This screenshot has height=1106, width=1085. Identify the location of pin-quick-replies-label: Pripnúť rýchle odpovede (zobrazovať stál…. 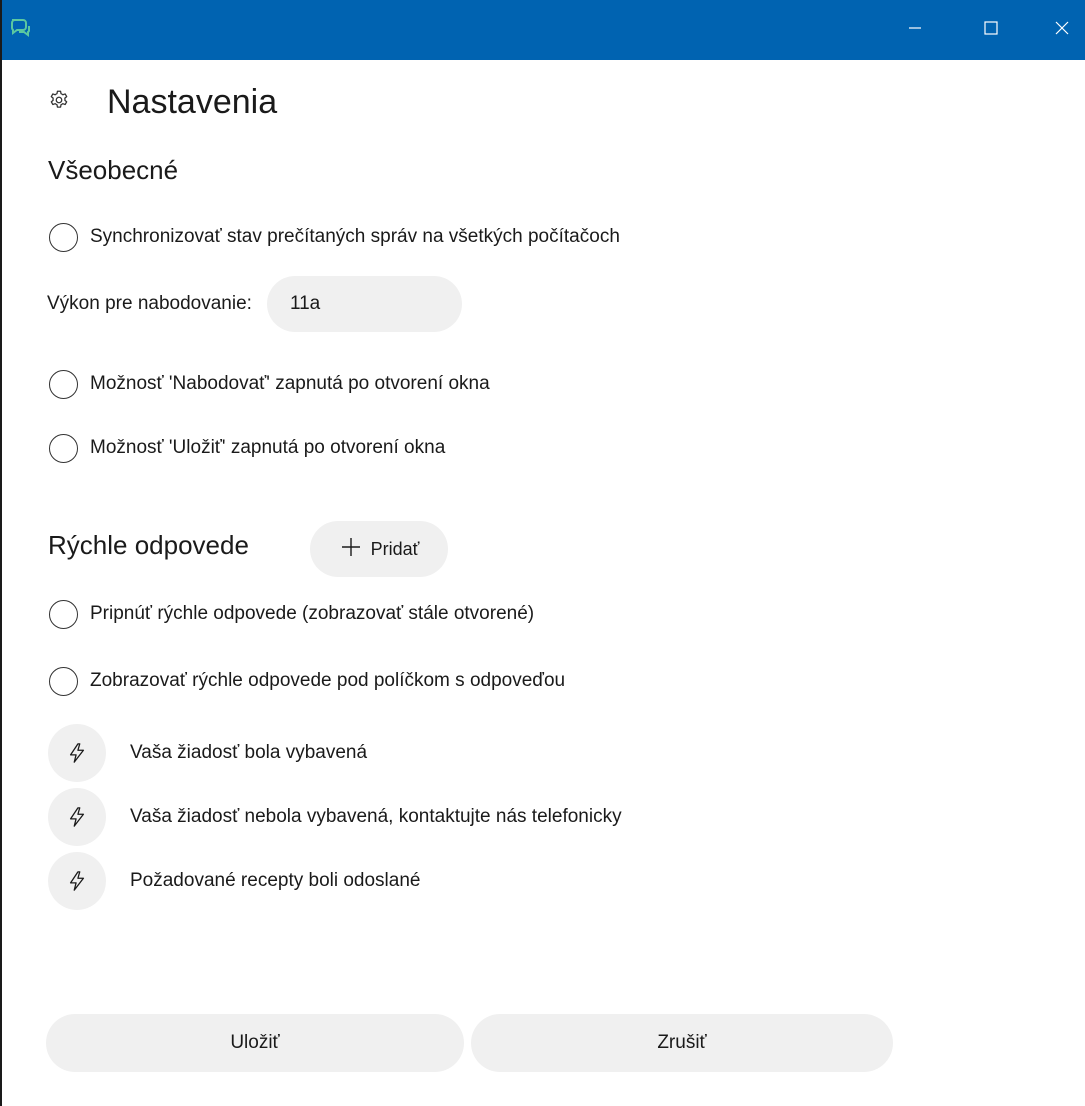
(312, 613).